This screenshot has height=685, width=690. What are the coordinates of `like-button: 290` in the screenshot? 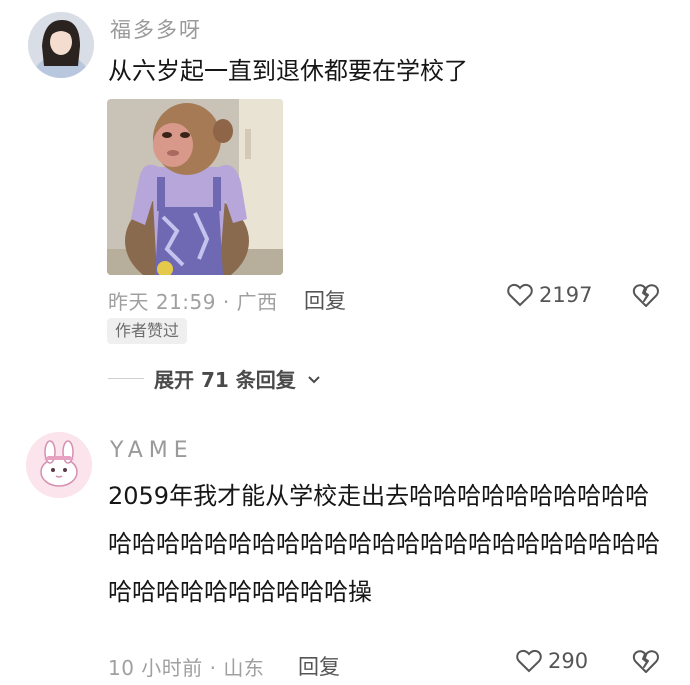 It's located at (552, 661).